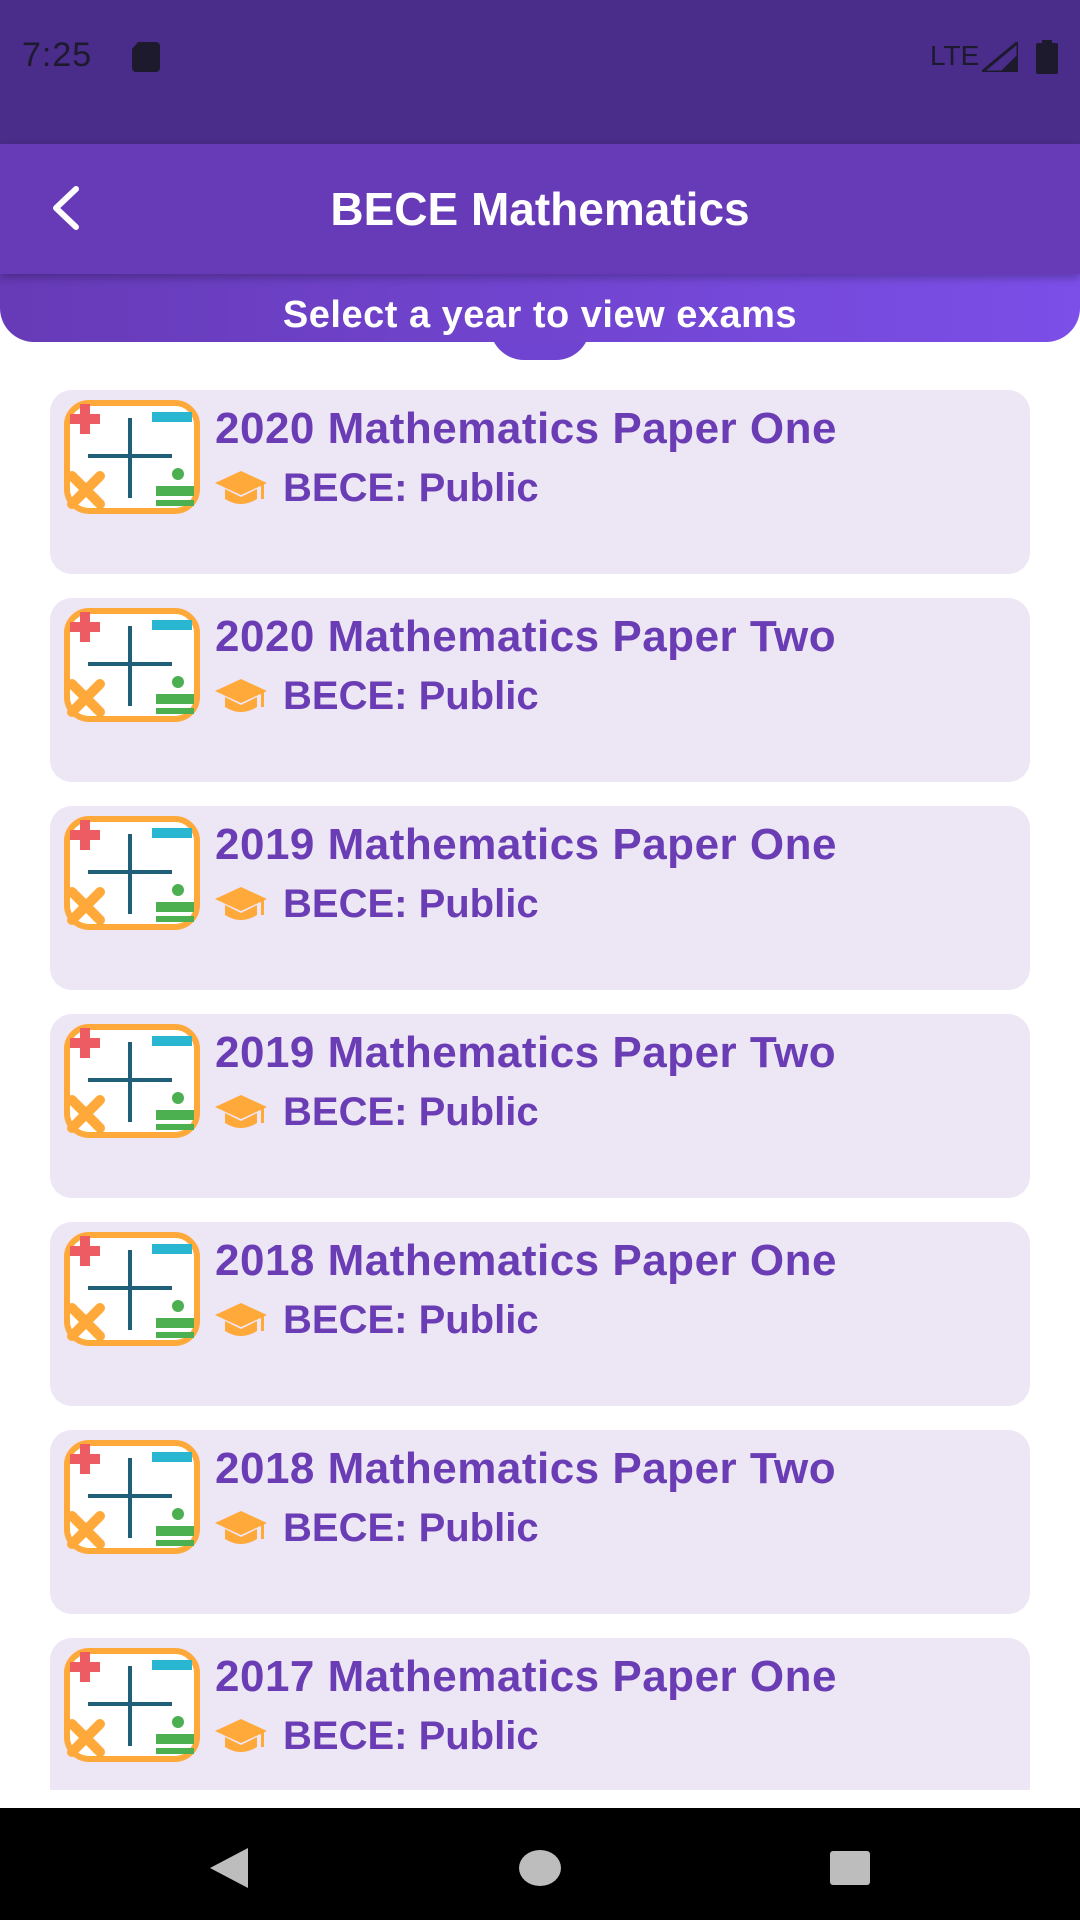 The height and width of the screenshot is (1920, 1080). Describe the element at coordinates (540, 1714) in the screenshot. I see `exam-card: 2017 Mathematics Paper One BECE: Public` at that location.